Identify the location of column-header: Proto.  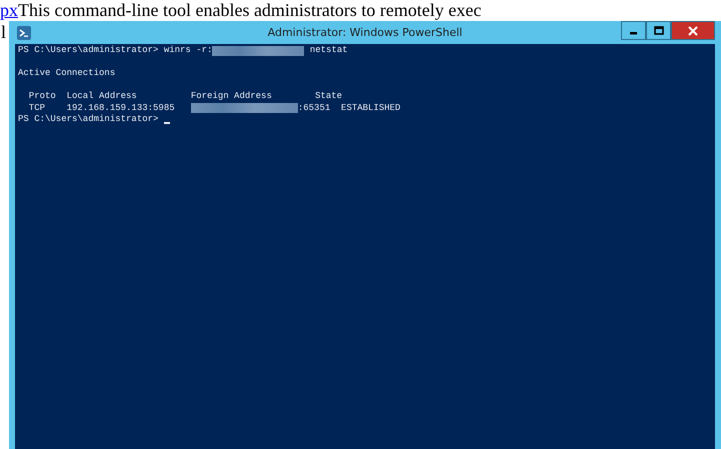
(42, 96).